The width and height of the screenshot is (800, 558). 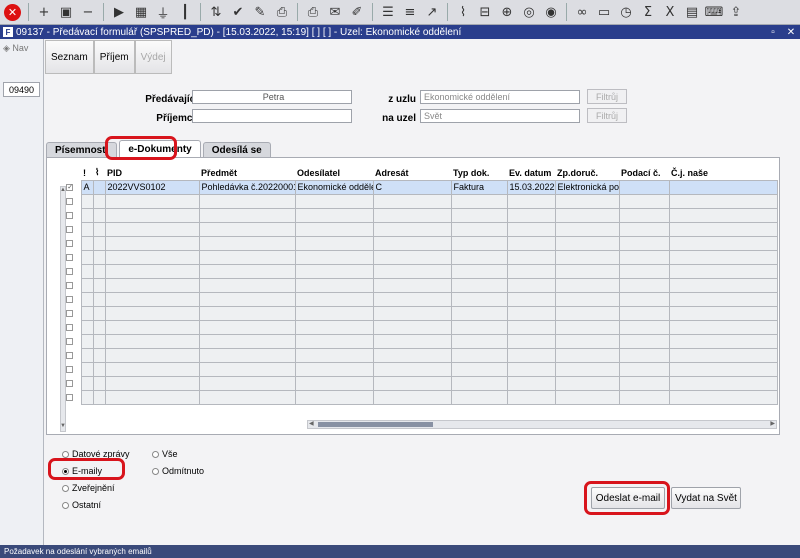 I want to click on predavajici-field: Petra, so click(x=272, y=97).